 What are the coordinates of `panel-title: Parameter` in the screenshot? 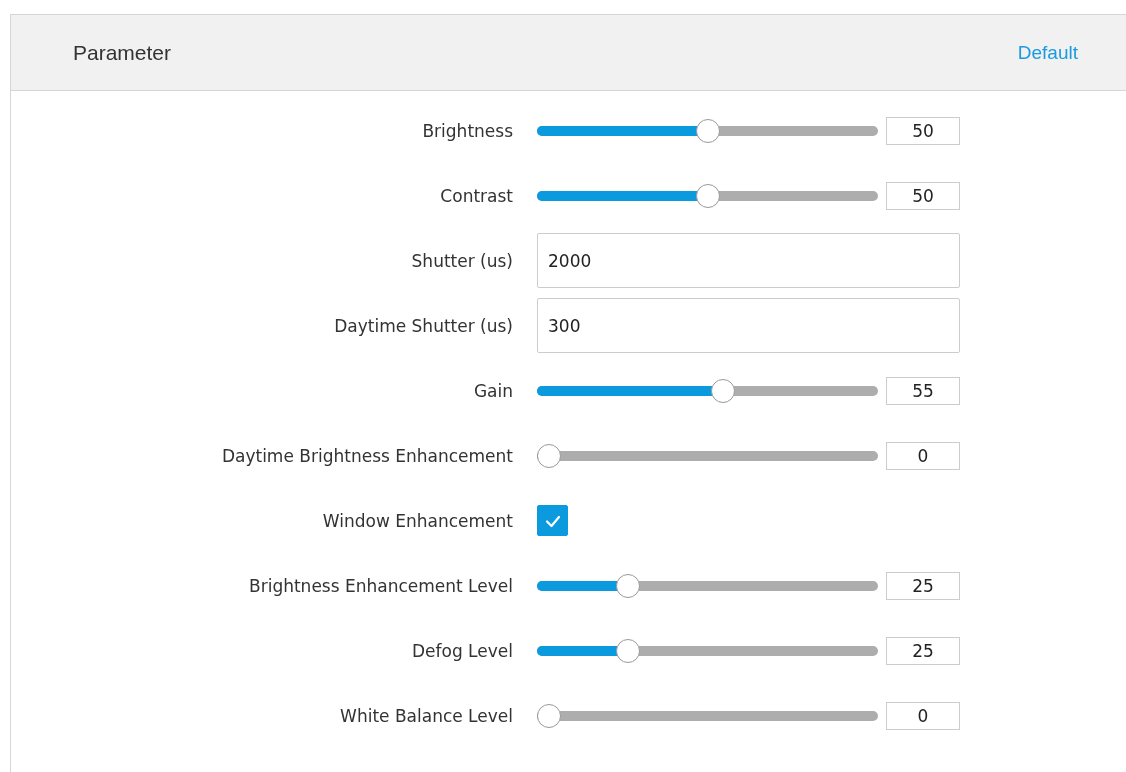 It's located at (122, 52).